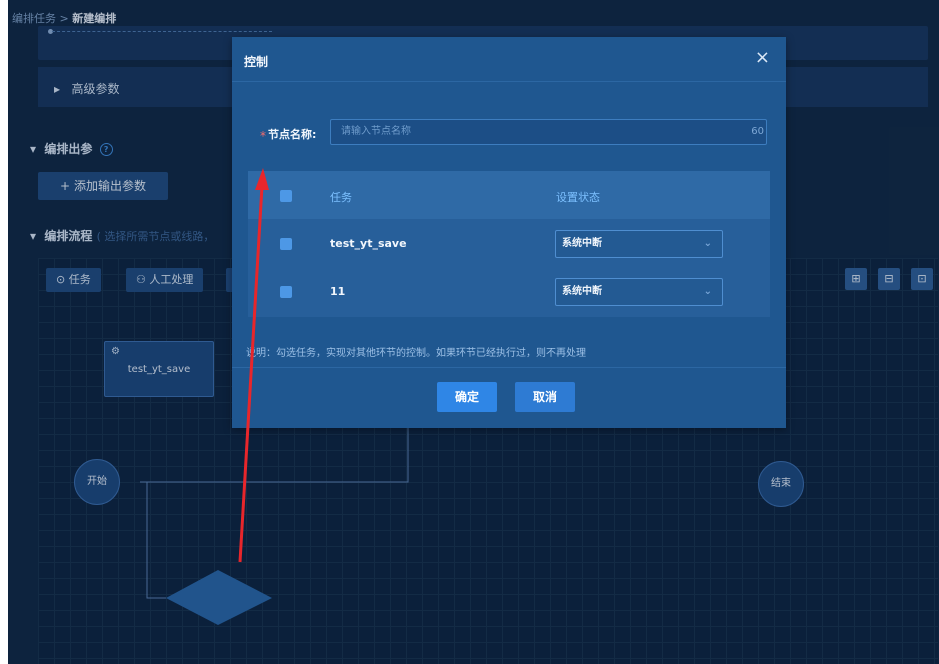  Describe the element at coordinates (762, 57) in the screenshot. I see `close-icon: ×` at that location.